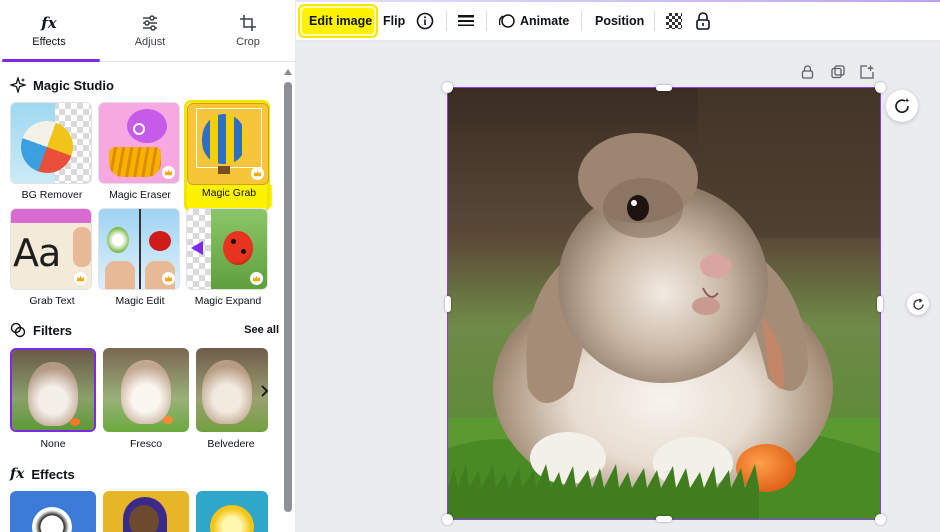  I want to click on border-lines-icon, so click(466, 20).